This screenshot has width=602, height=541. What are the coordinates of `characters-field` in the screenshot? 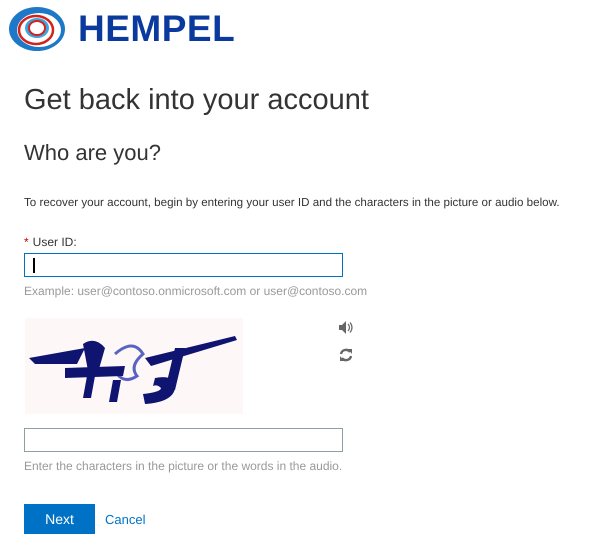 It's located at (183, 440).